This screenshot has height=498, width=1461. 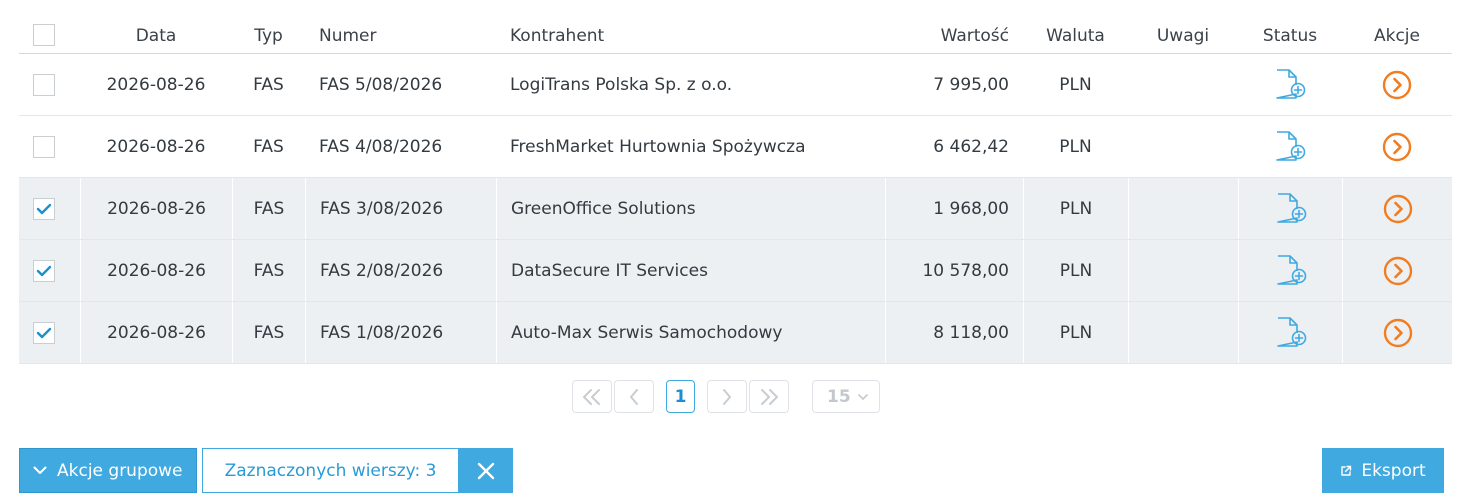 I want to click on page-size-select: 15, so click(x=846, y=396).